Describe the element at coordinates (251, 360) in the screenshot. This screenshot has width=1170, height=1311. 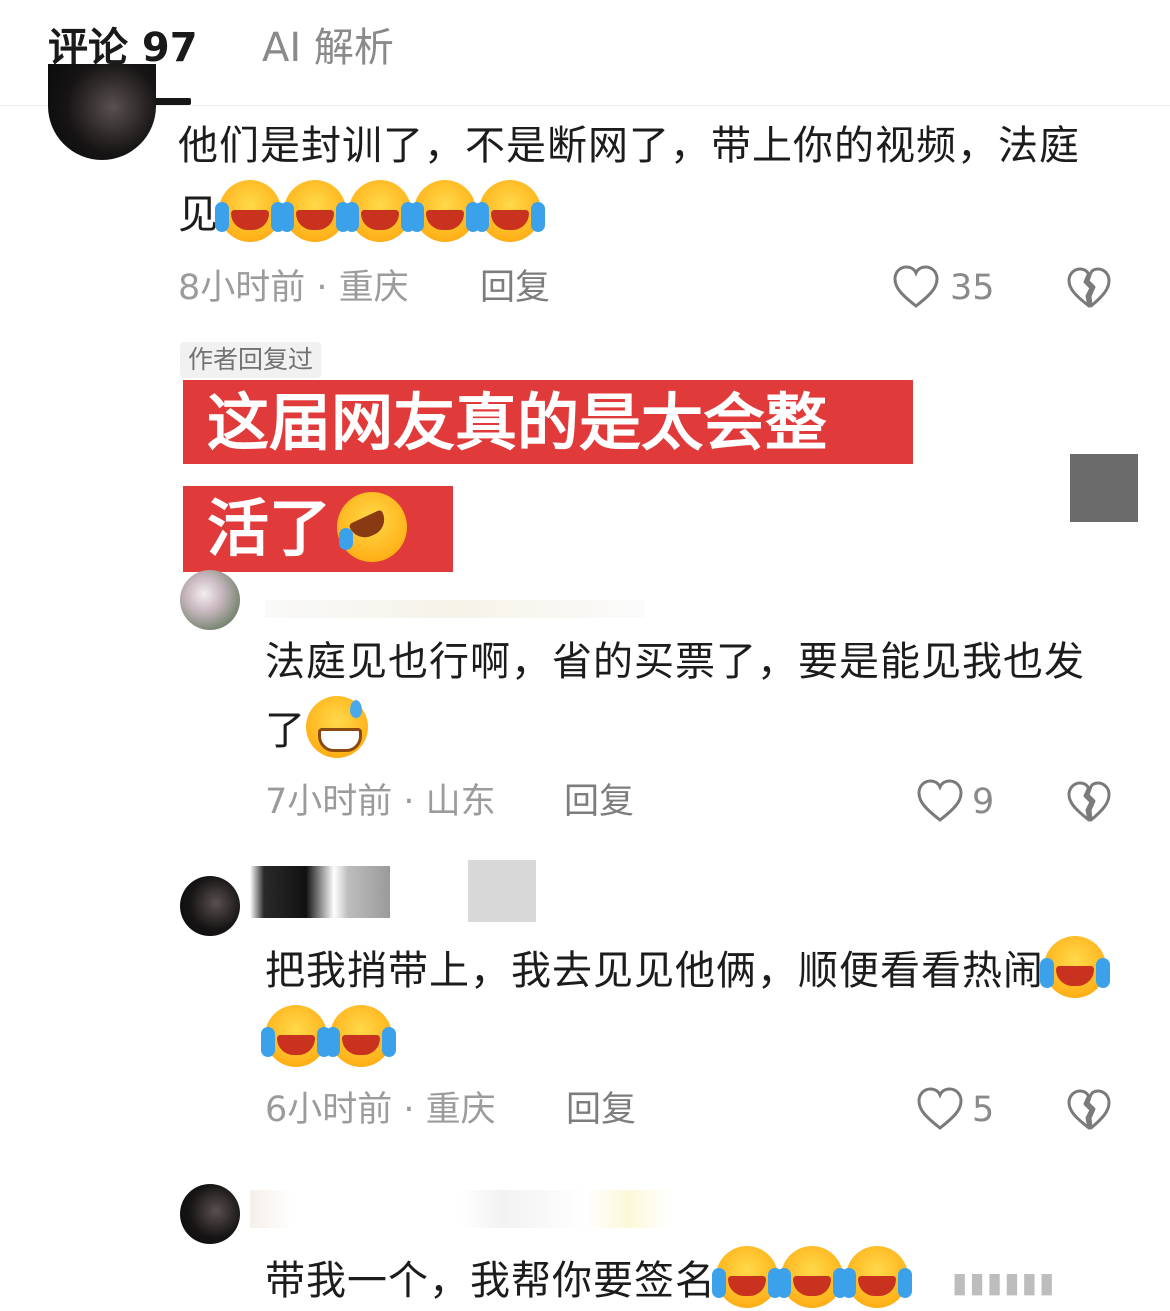
I see `author-replied-badge: 作者回复过` at that location.